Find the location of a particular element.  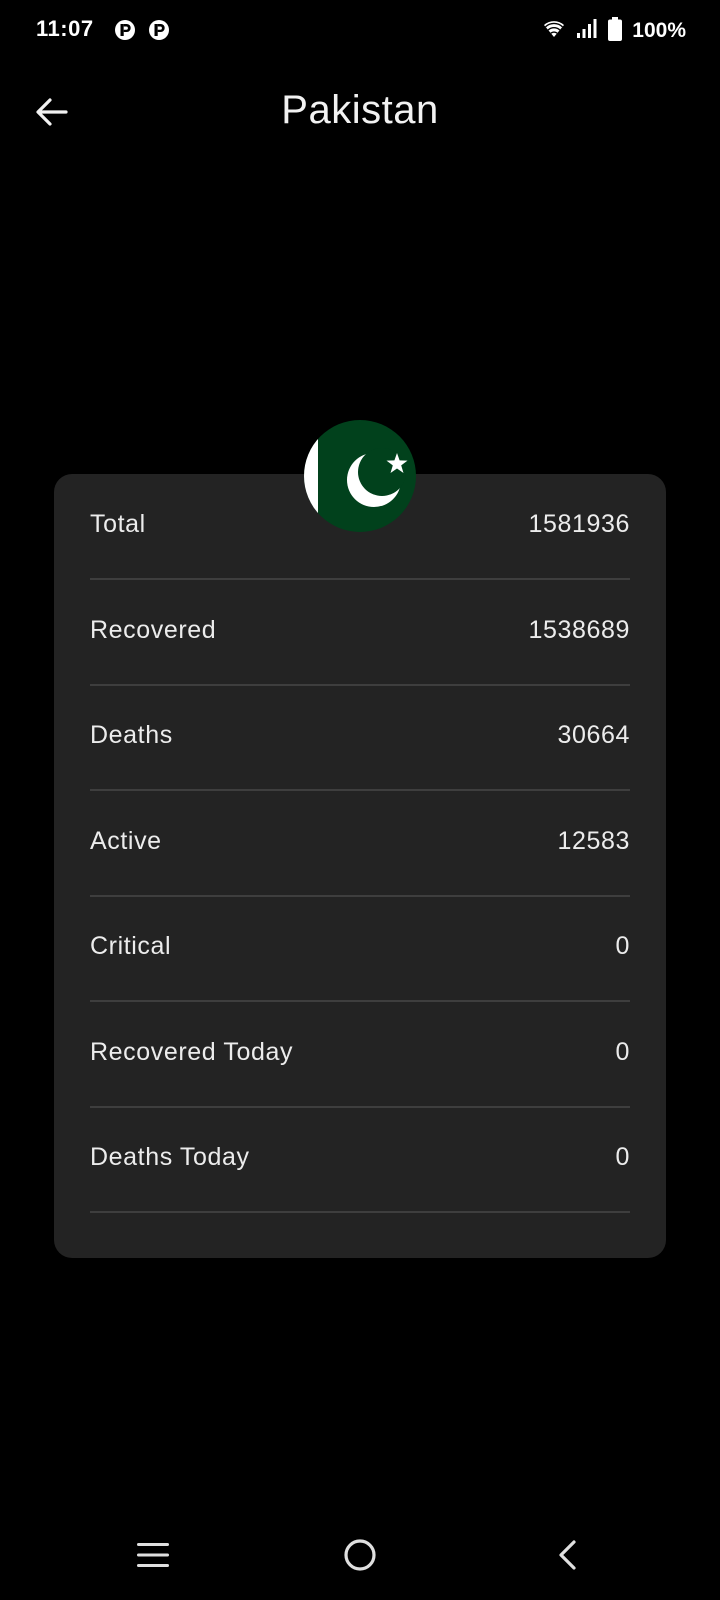

system-nav-bar is located at coordinates (360, 1560).